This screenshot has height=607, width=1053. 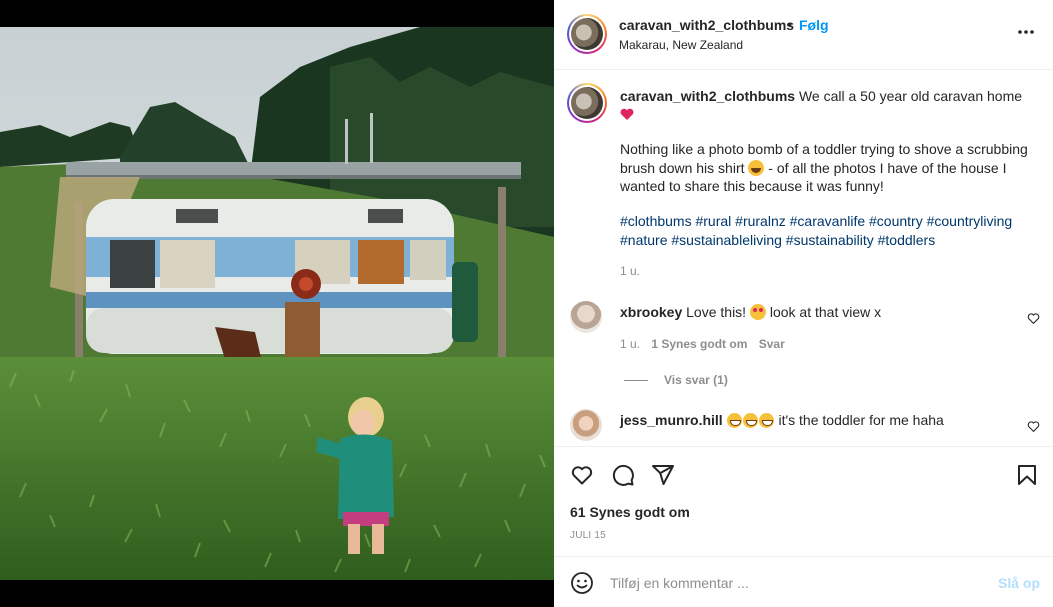 What do you see at coordinates (803, 501) in the screenshot?
I see `post-actions: 61 Synes godt om JULI 15` at bounding box center [803, 501].